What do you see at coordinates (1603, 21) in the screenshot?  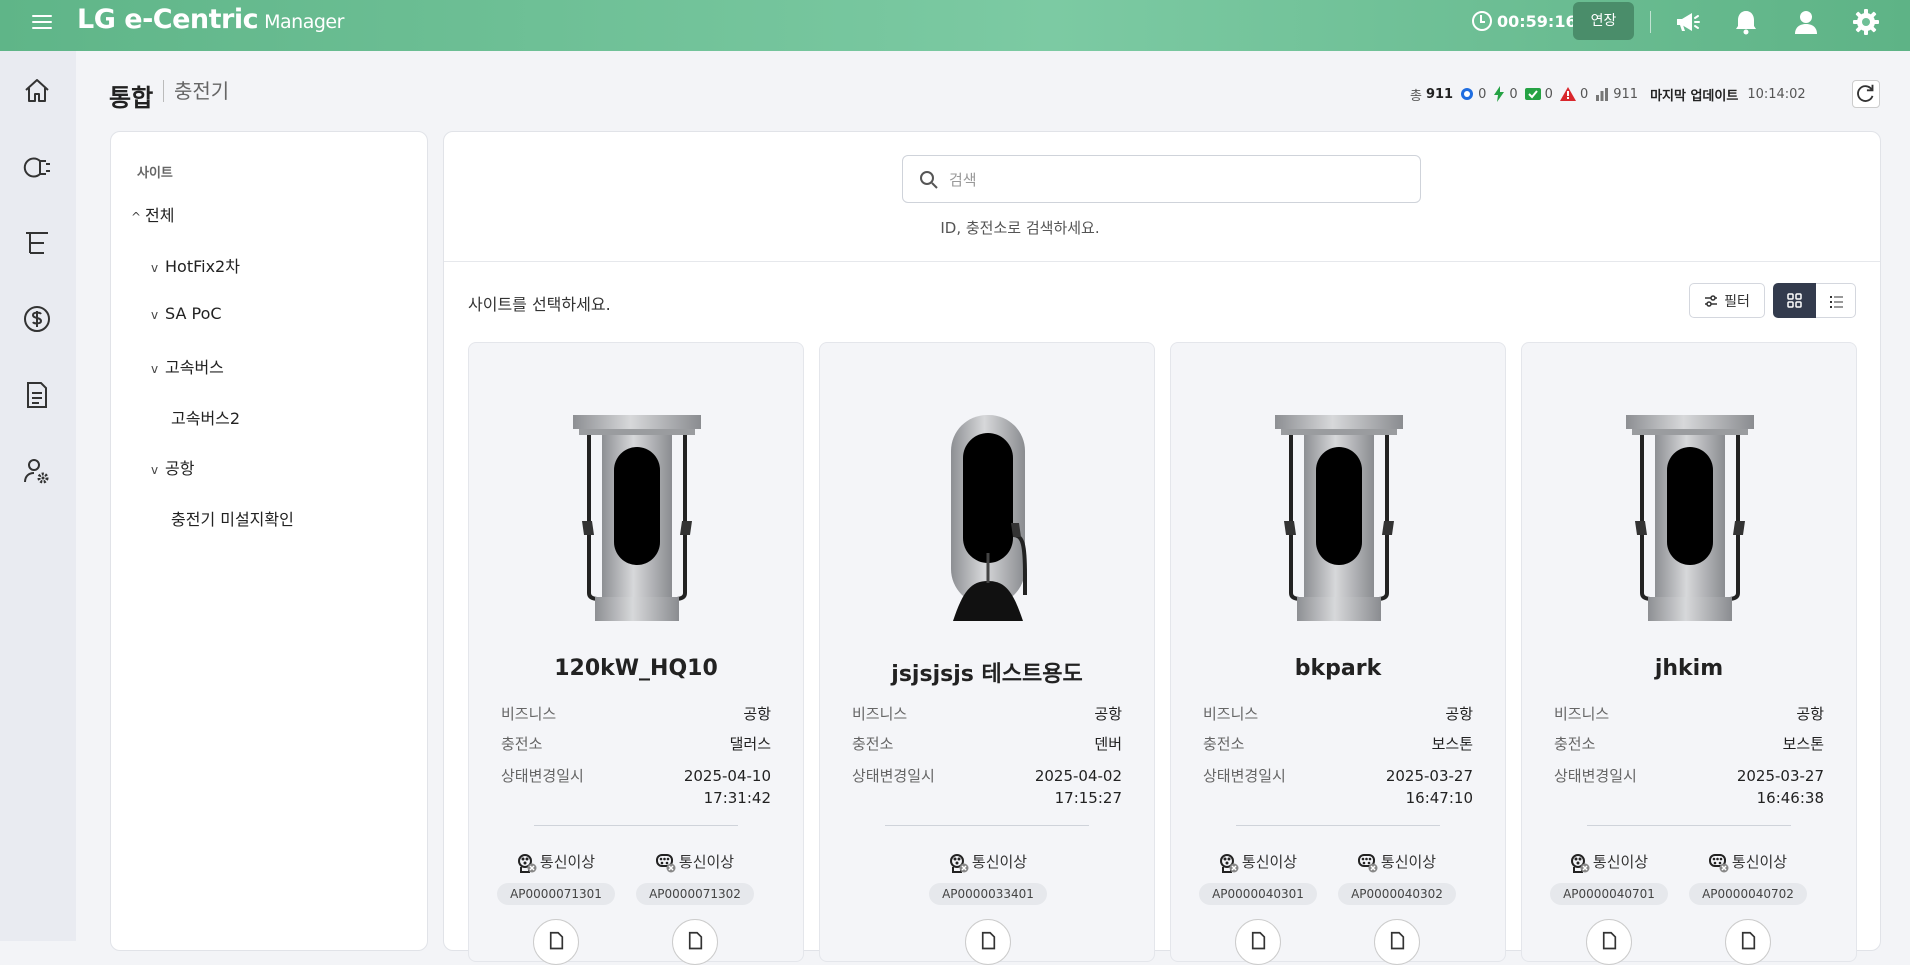 I see `extend-session-button: 연장` at bounding box center [1603, 21].